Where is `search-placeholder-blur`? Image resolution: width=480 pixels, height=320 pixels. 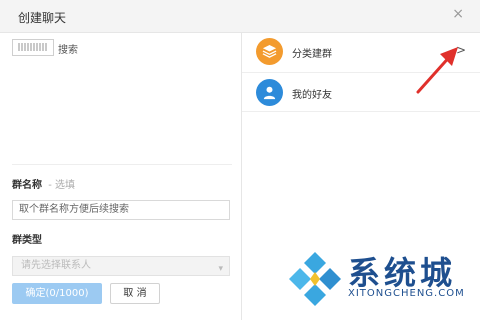 search-placeholder-blur is located at coordinates (33, 47).